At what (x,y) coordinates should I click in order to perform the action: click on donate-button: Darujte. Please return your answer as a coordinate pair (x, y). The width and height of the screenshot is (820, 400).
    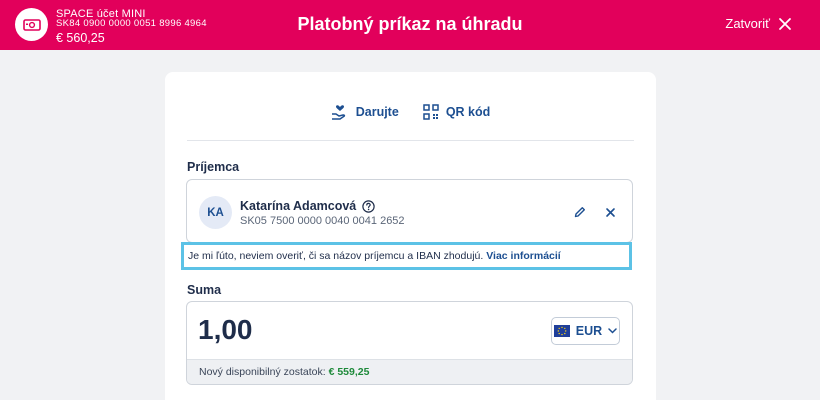
    Looking at the image, I should click on (365, 112).